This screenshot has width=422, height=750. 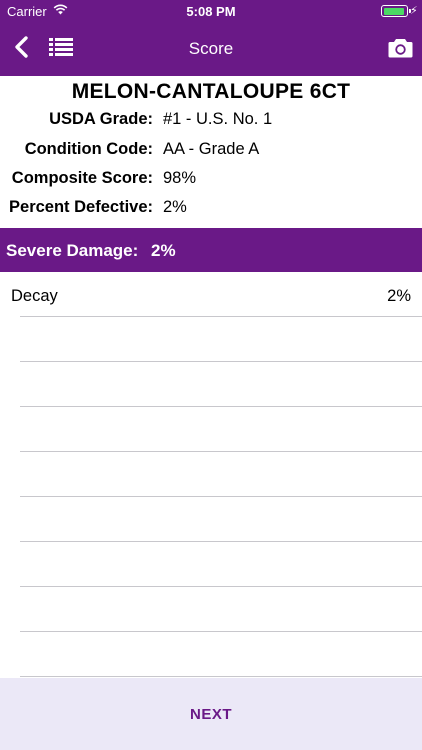 I want to click on condition-code-value: AA - Grade A, so click(x=211, y=149).